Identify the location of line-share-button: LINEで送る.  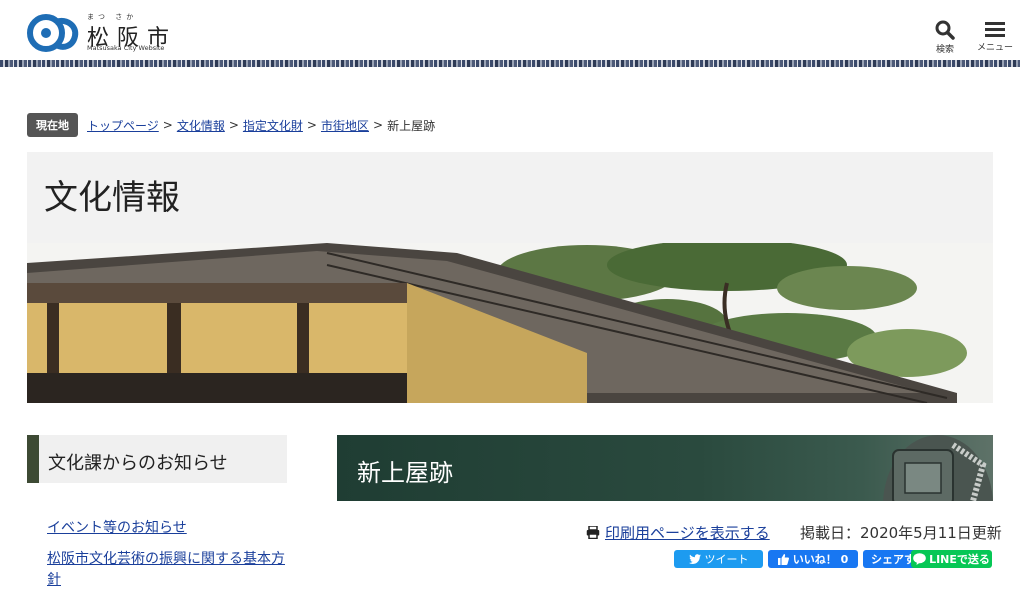
(951, 559).